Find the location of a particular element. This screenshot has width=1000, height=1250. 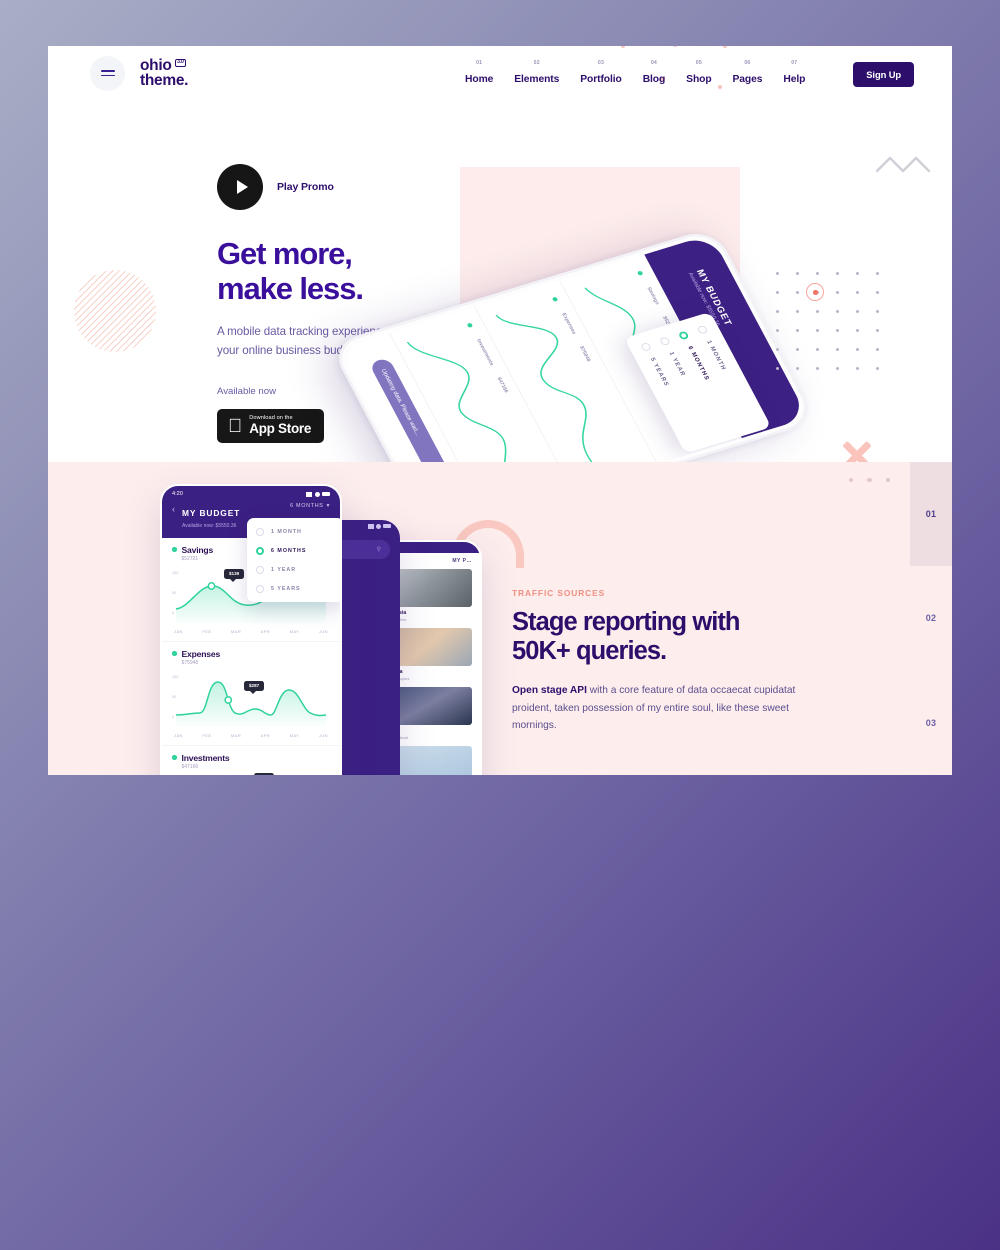

pagination-item-02: 02 is located at coordinates (931, 618).